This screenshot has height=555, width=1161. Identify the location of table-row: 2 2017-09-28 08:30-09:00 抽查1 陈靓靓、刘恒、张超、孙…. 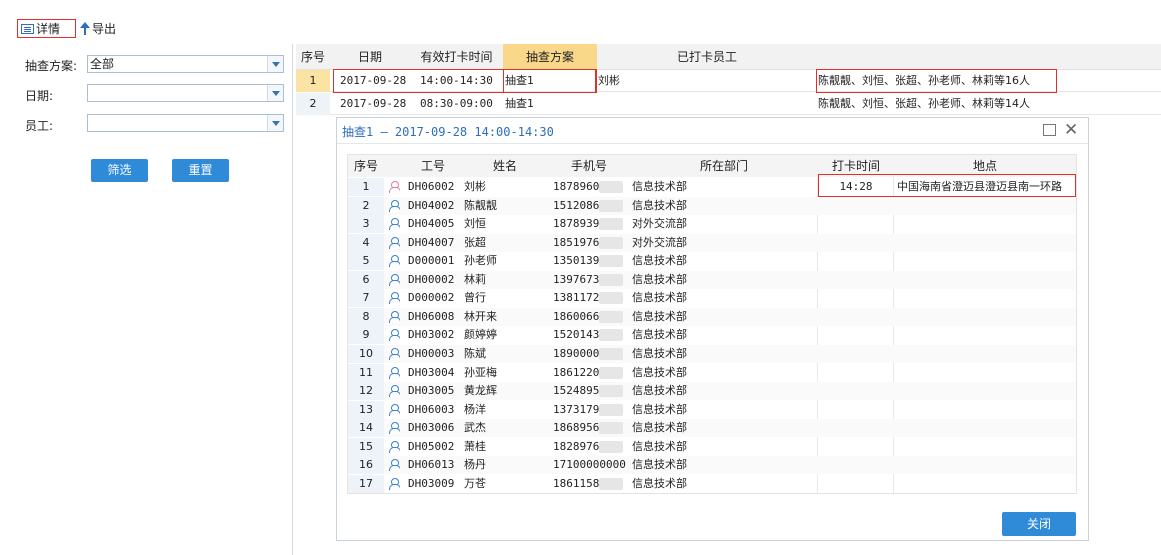
(728, 104).